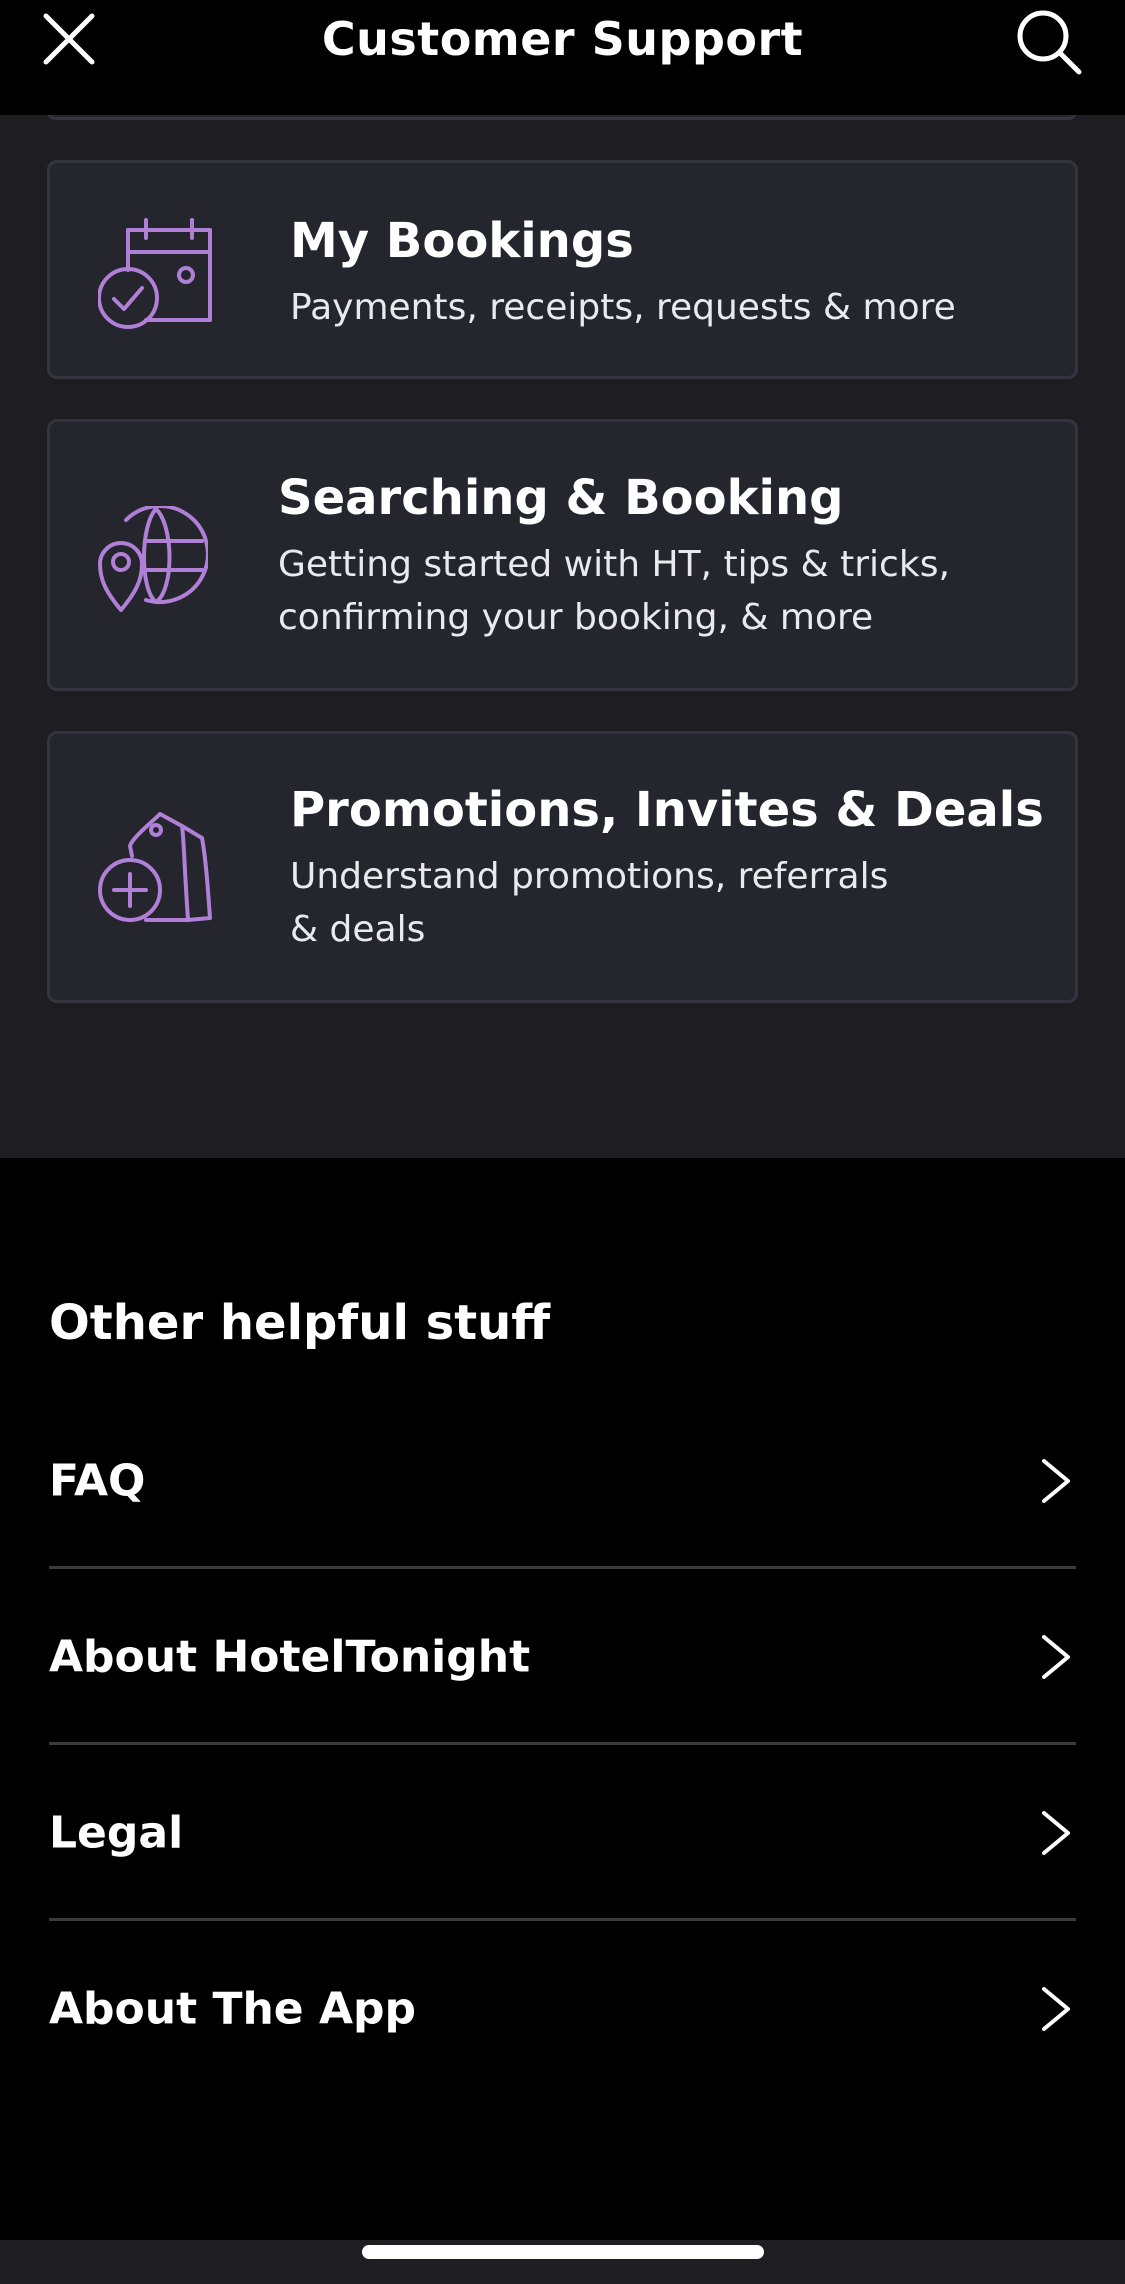  Describe the element at coordinates (97, 1481) in the screenshot. I see `list-item-label: FAQ` at that location.